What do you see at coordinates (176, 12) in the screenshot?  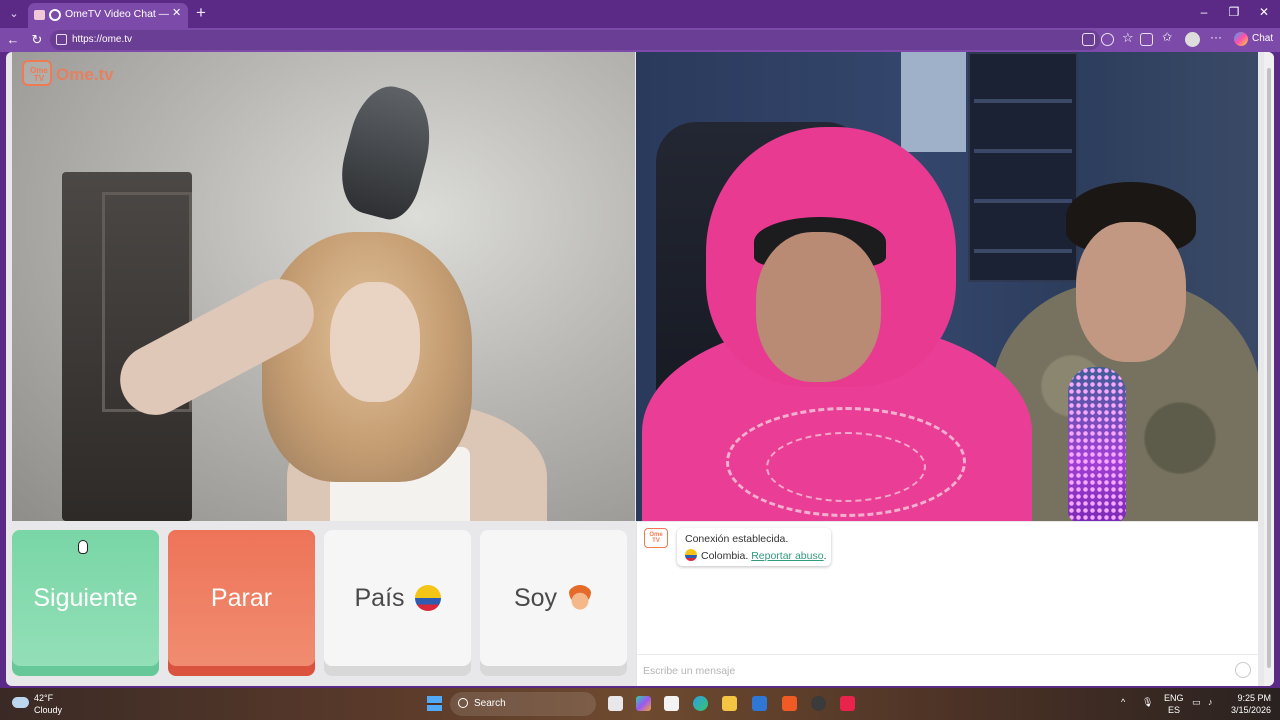 I see `tab-close-icon: ✕` at bounding box center [176, 12].